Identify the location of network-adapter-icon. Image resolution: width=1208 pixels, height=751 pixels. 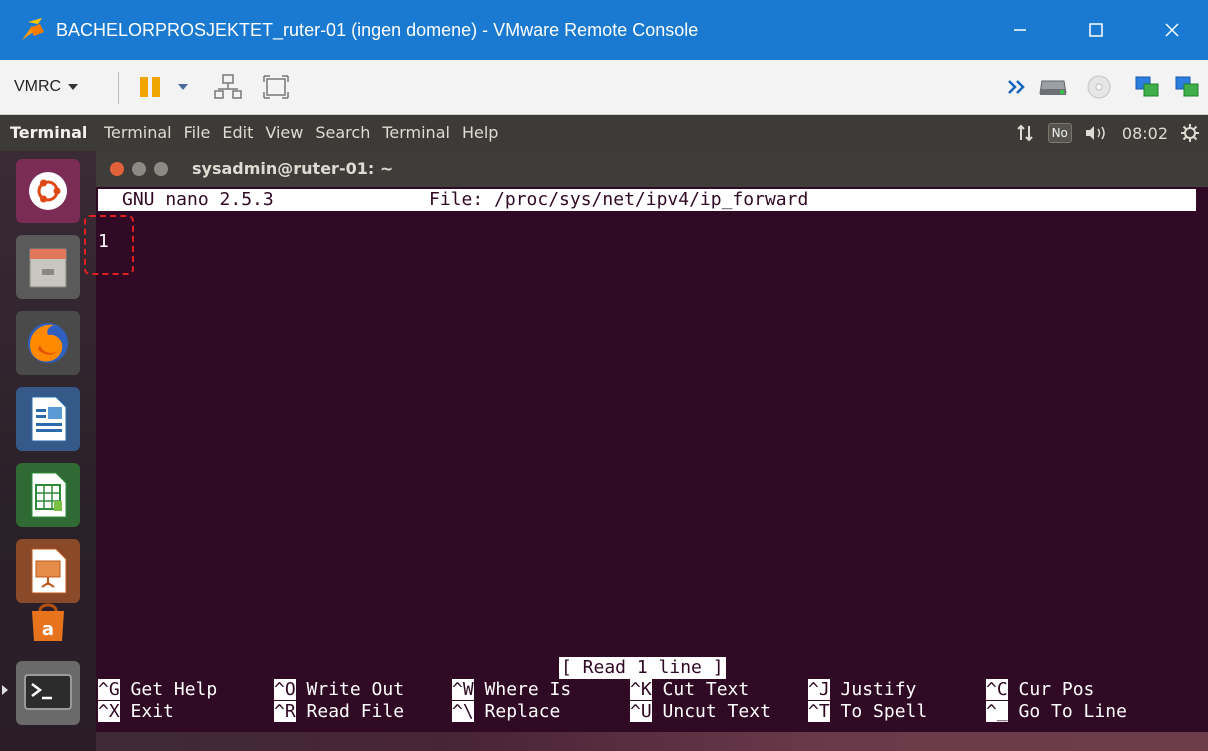
(1147, 86).